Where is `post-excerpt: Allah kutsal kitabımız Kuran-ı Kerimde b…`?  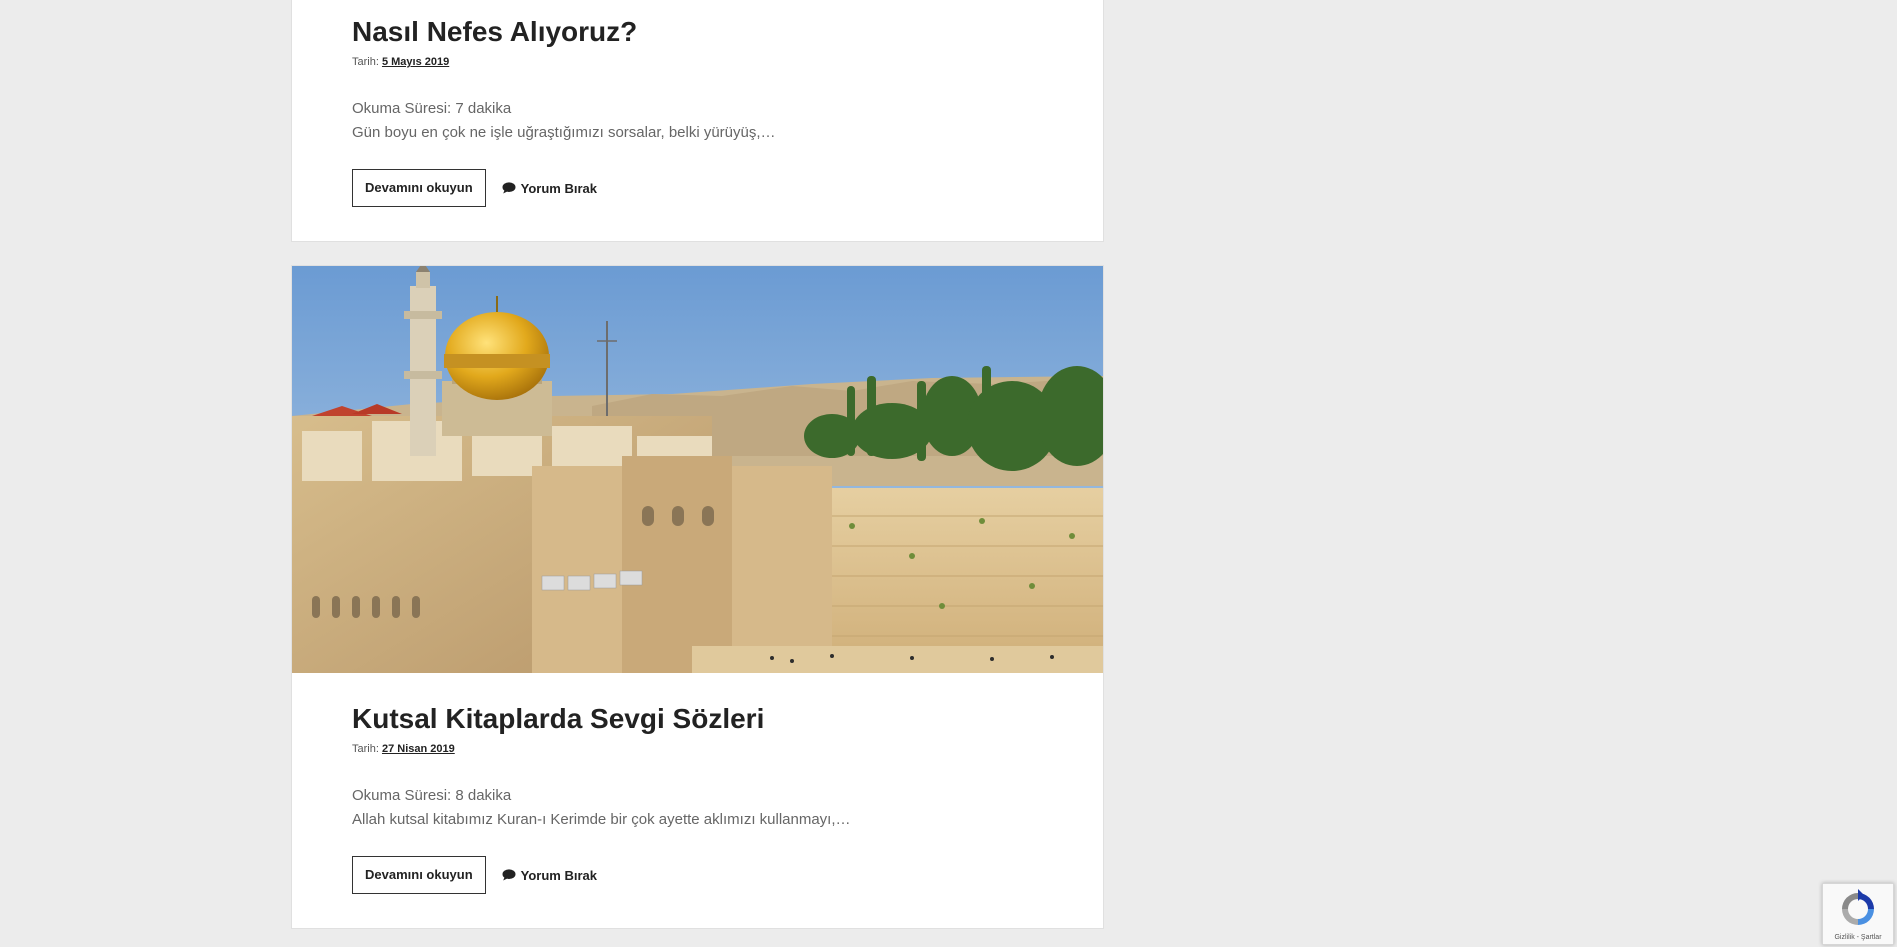
post-excerpt: Allah kutsal kitabımız Kuran-ı Kerimde b… is located at coordinates (601, 819).